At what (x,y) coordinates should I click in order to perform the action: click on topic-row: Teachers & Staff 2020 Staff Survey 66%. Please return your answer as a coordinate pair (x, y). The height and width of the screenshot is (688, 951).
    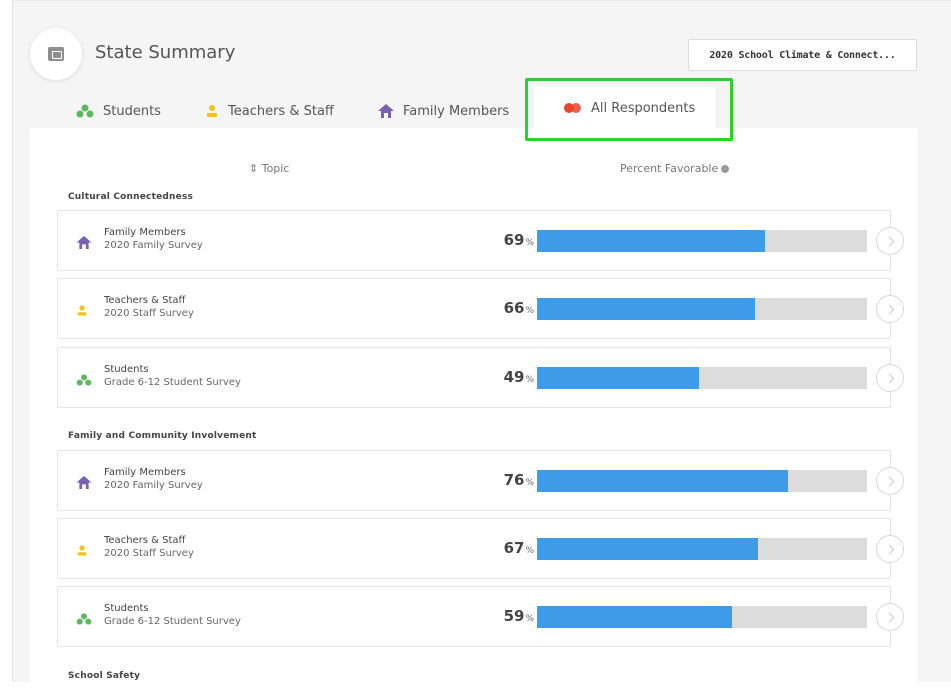
    Looking at the image, I should click on (480, 308).